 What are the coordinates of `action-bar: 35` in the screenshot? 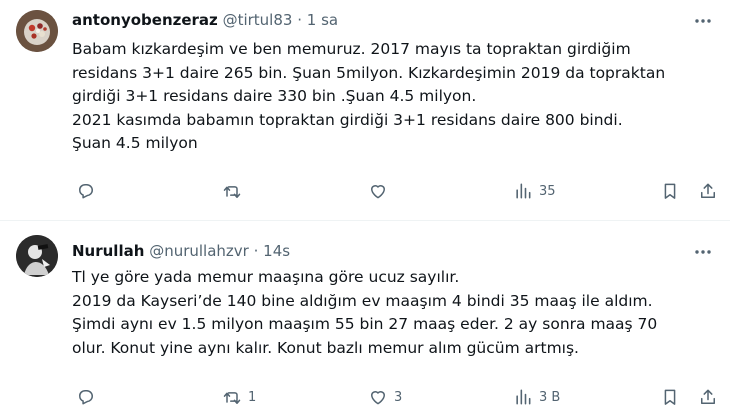 It's located at (365, 193).